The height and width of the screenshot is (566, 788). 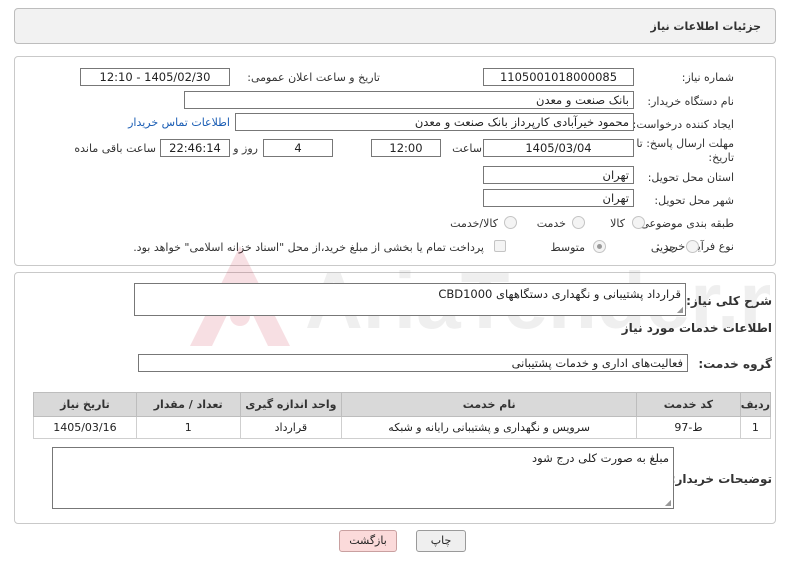 What do you see at coordinates (663, 247) in the screenshot?
I see `process-option-minor: جزیی` at bounding box center [663, 247].